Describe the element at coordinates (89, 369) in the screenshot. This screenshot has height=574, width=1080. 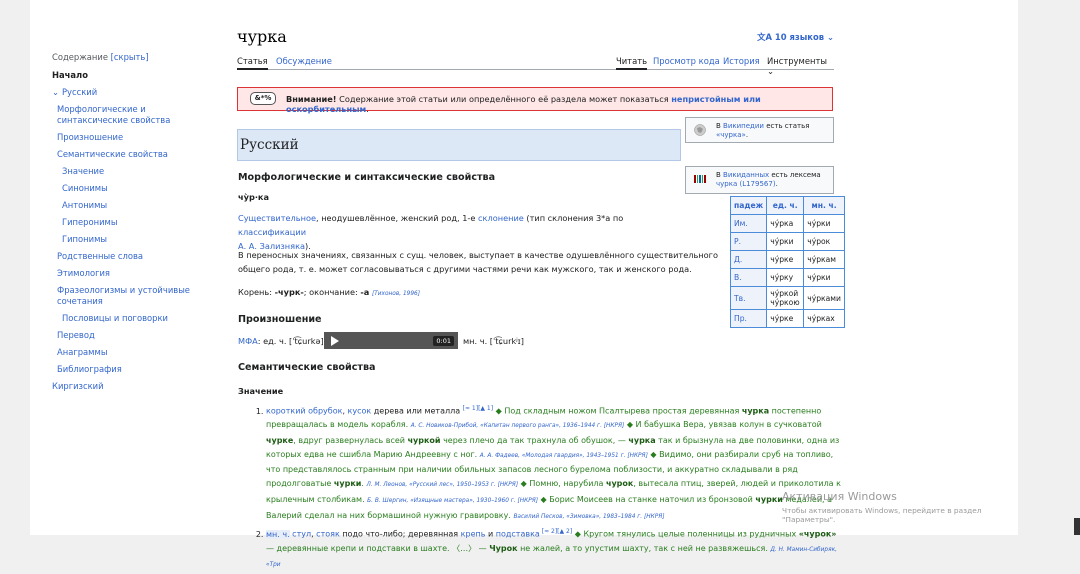
I see `toc-item-label: Библиография` at that location.